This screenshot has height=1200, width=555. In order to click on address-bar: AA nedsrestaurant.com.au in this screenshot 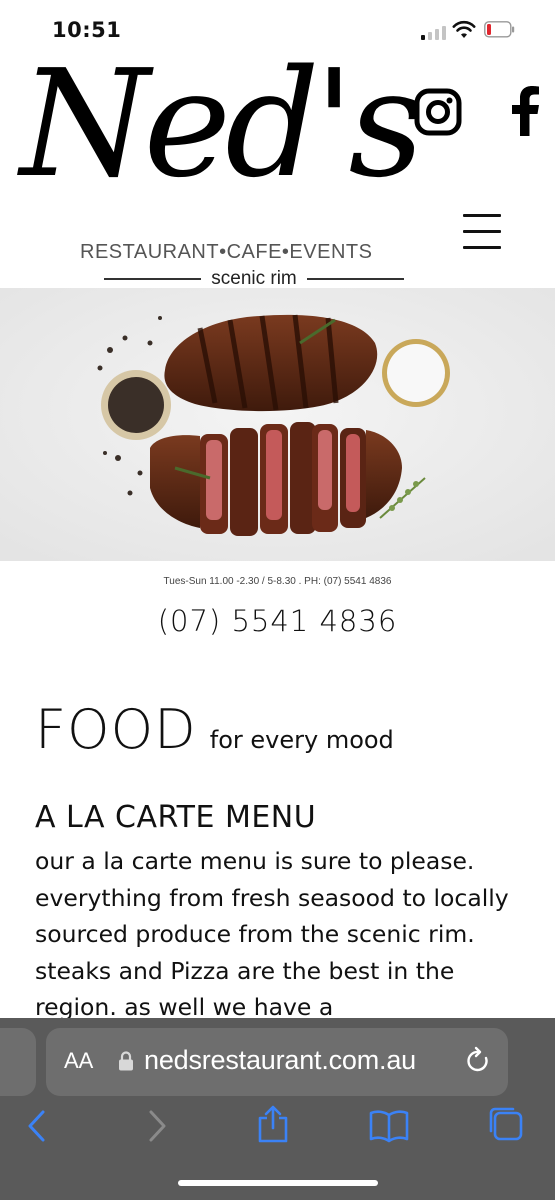, I will do `click(277, 1062)`.